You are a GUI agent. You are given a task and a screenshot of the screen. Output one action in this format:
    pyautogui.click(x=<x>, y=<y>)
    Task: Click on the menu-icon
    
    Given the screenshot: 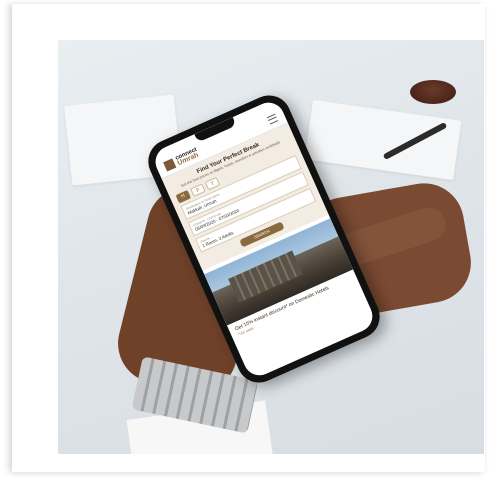 What is the action you would take?
    pyautogui.click(x=272, y=119)
    